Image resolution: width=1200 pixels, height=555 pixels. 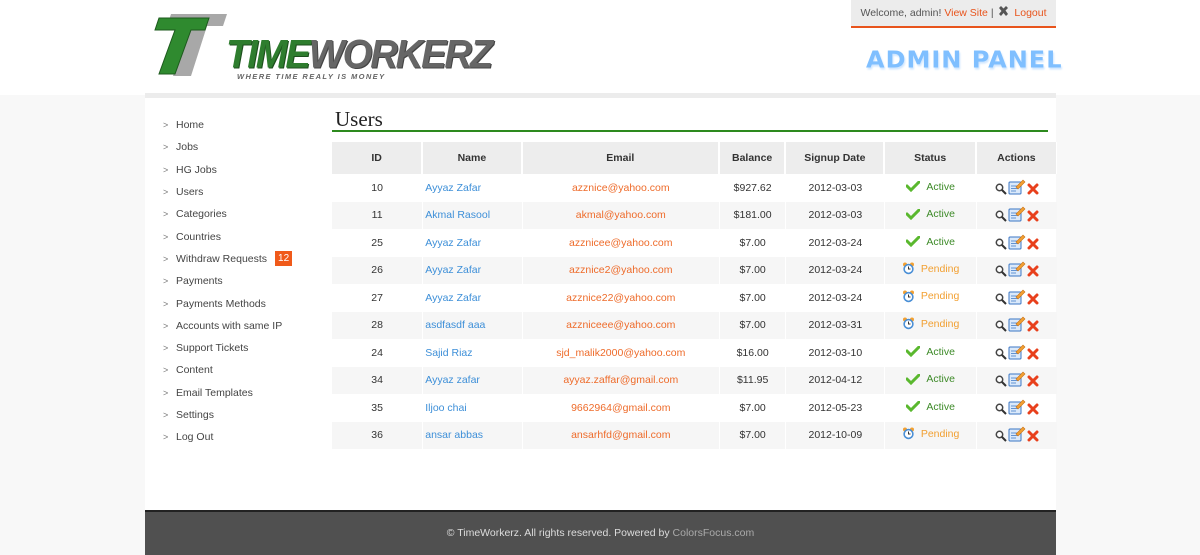 What do you see at coordinates (966, 13) in the screenshot?
I see `view-site-link: View Site` at bounding box center [966, 13].